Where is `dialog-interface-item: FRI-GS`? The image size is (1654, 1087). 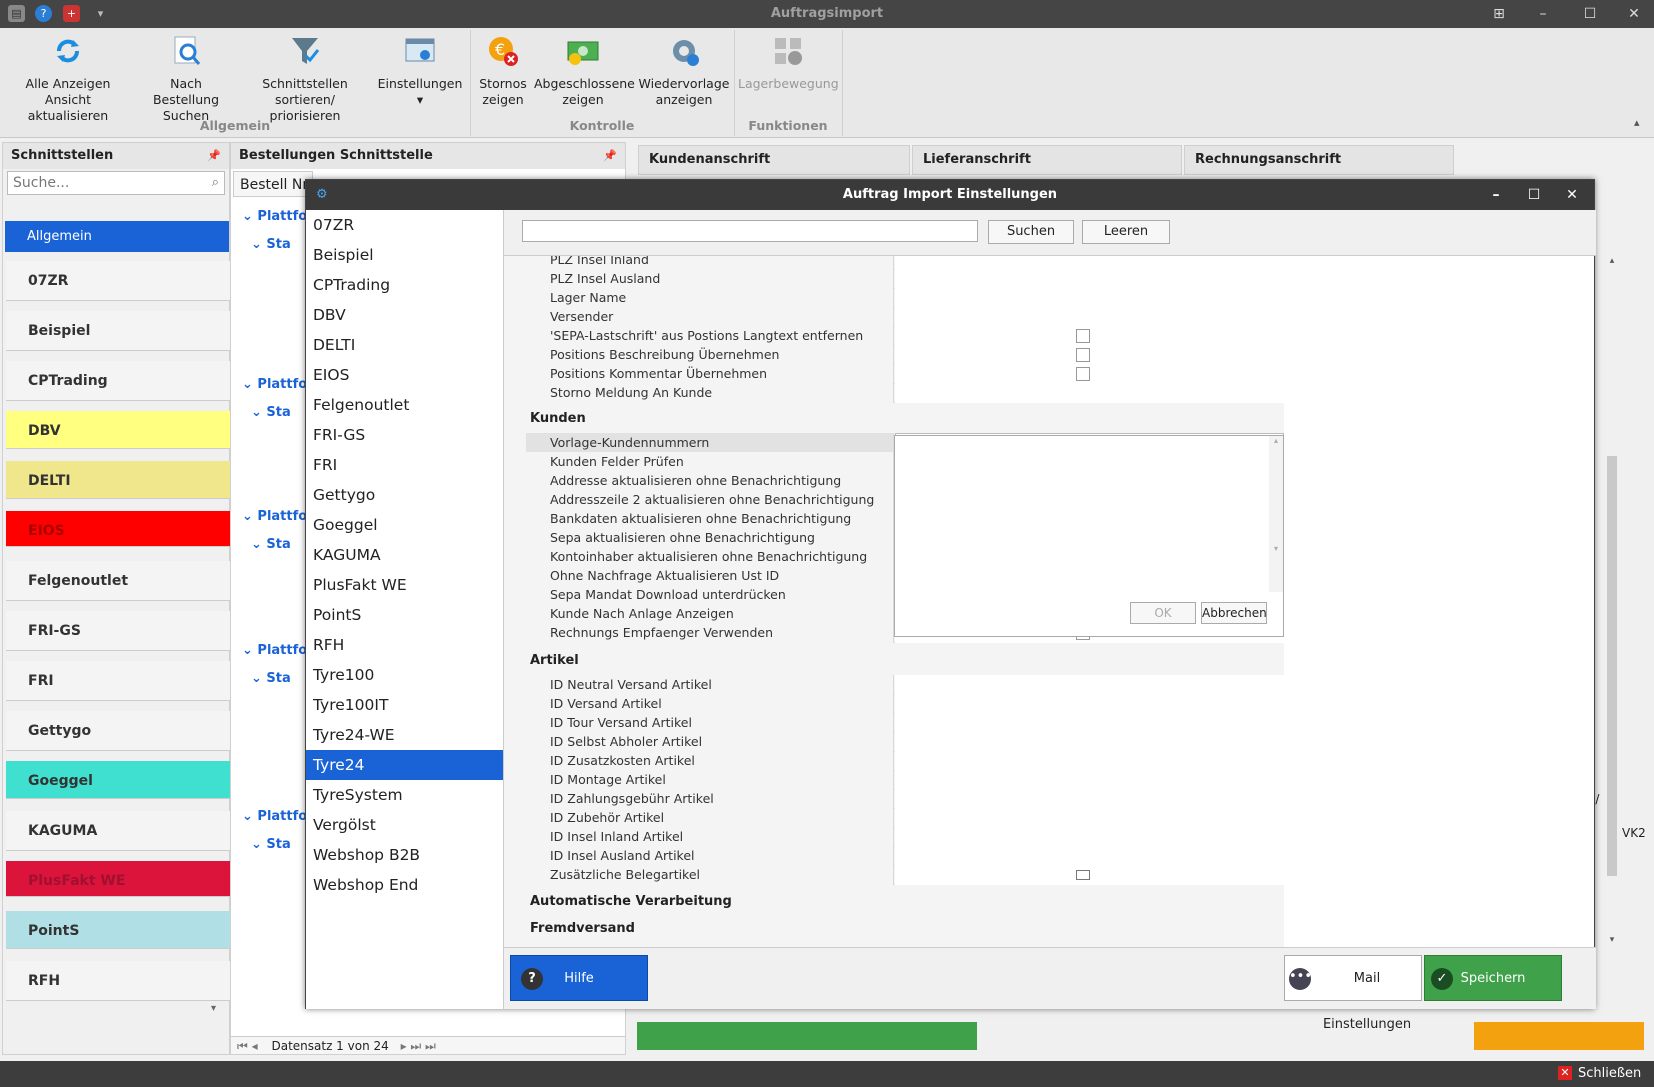
dialog-interface-item: FRI-GS is located at coordinates (404, 435).